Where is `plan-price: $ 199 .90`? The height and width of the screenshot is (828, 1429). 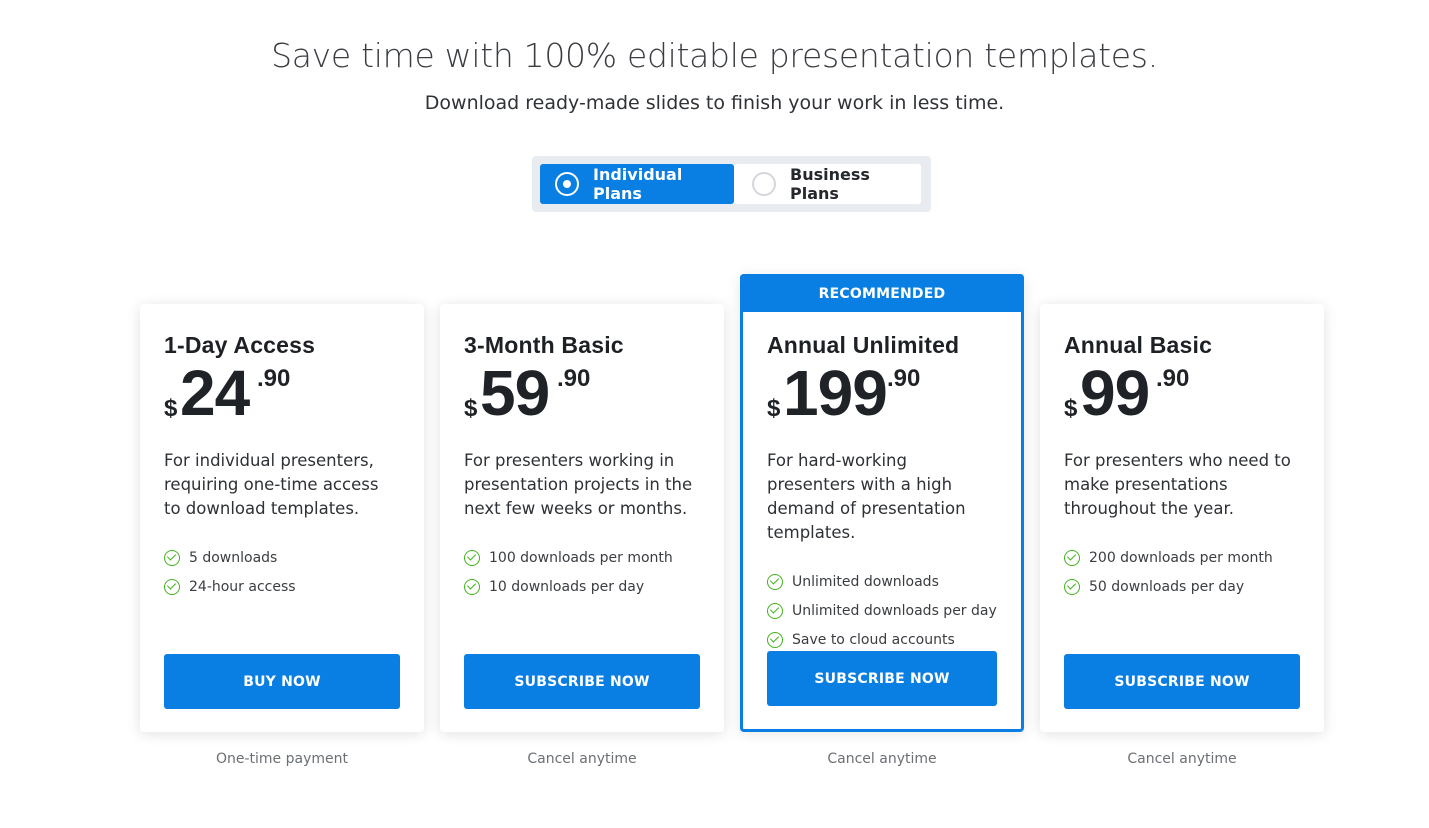
plan-price: $ 199 .90 is located at coordinates (882, 395).